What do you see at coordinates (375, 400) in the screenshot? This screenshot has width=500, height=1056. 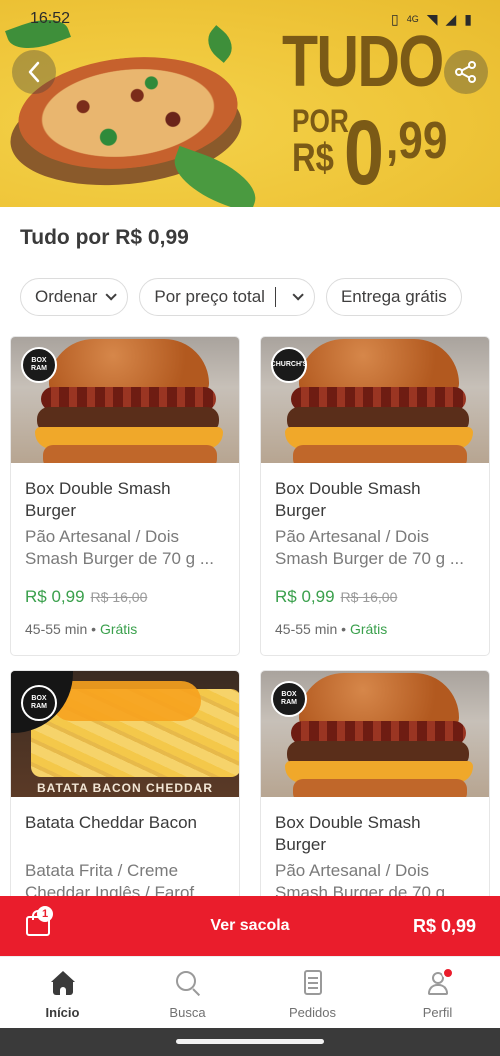 I see `product-image: CHURCH'S` at bounding box center [375, 400].